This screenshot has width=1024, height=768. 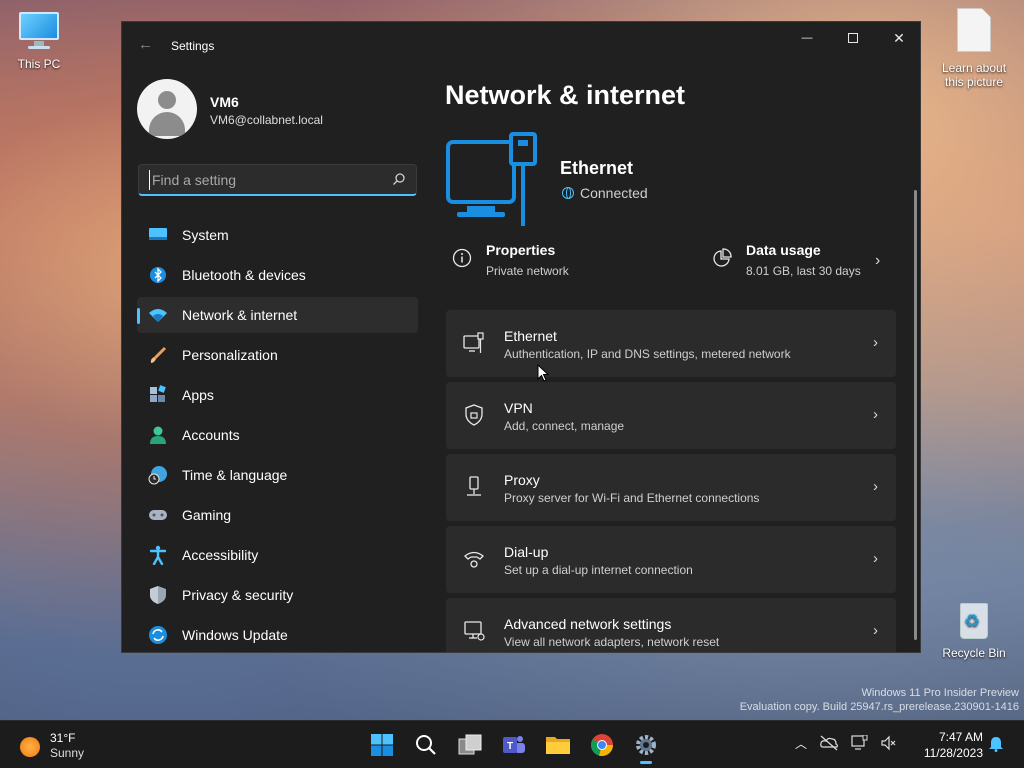 I want to click on mouse-cursor-icon, so click(x=543, y=373).